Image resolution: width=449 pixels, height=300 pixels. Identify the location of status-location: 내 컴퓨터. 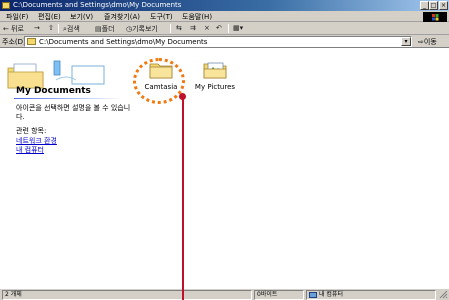
(371, 295).